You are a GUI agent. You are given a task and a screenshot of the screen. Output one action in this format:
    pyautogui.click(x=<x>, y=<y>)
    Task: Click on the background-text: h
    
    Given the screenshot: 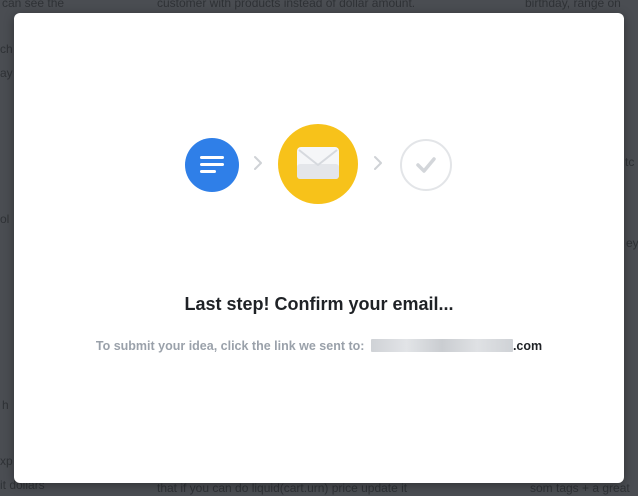 What is the action you would take?
    pyautogui.click(x=5, y=405)
    